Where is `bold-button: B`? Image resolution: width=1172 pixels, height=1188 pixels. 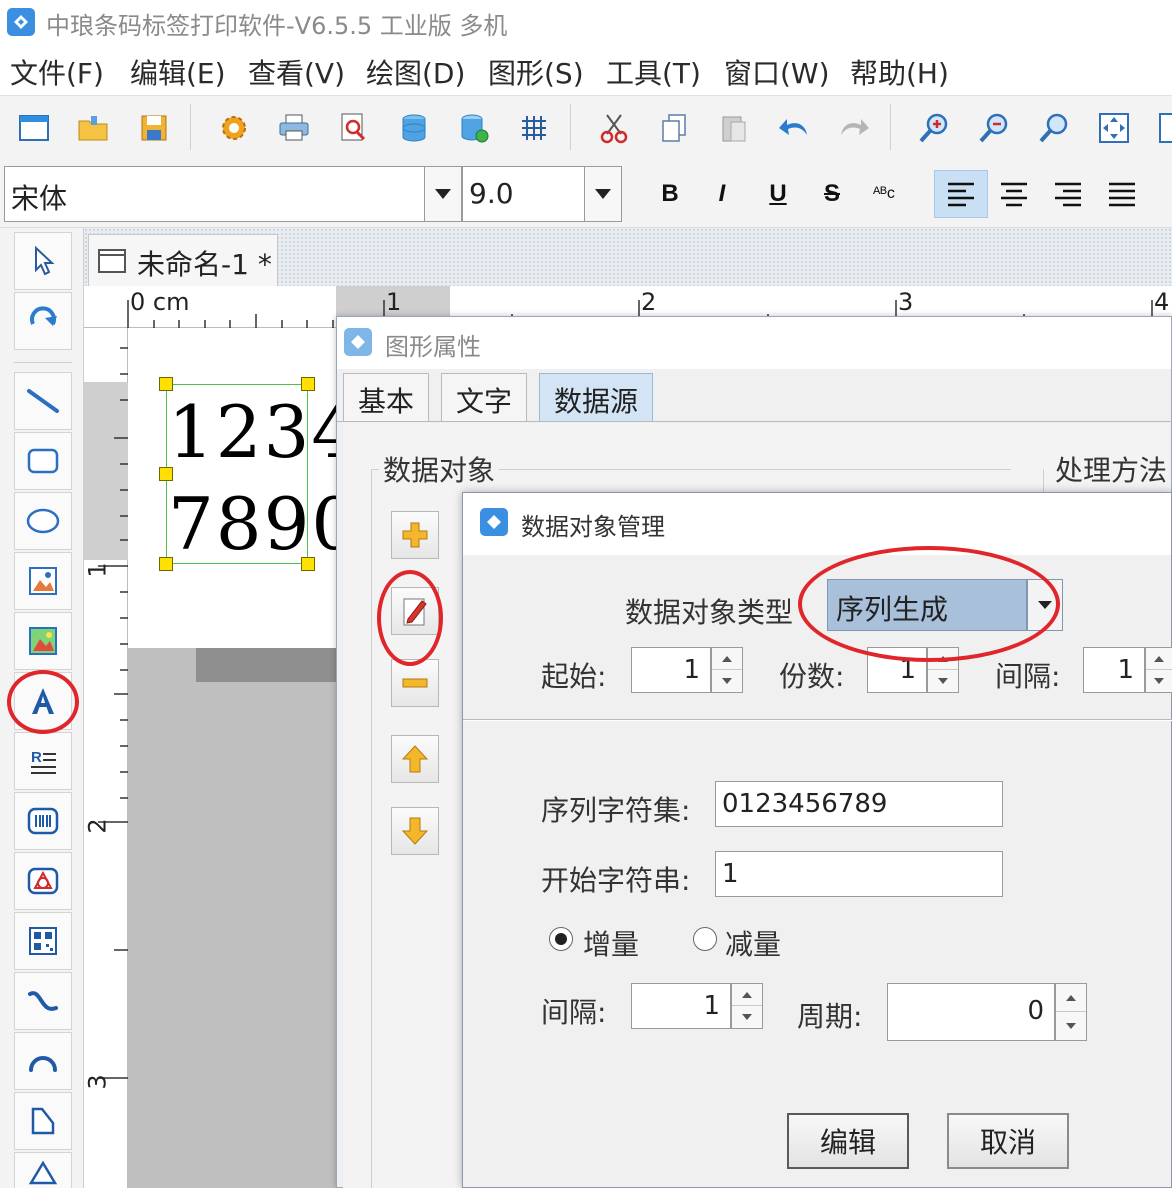
bold-button: B is located at coordinates (670, 194).